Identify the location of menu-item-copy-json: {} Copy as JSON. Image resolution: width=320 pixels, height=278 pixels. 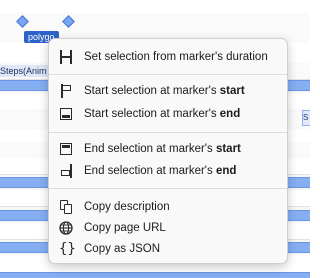
(168, 249).